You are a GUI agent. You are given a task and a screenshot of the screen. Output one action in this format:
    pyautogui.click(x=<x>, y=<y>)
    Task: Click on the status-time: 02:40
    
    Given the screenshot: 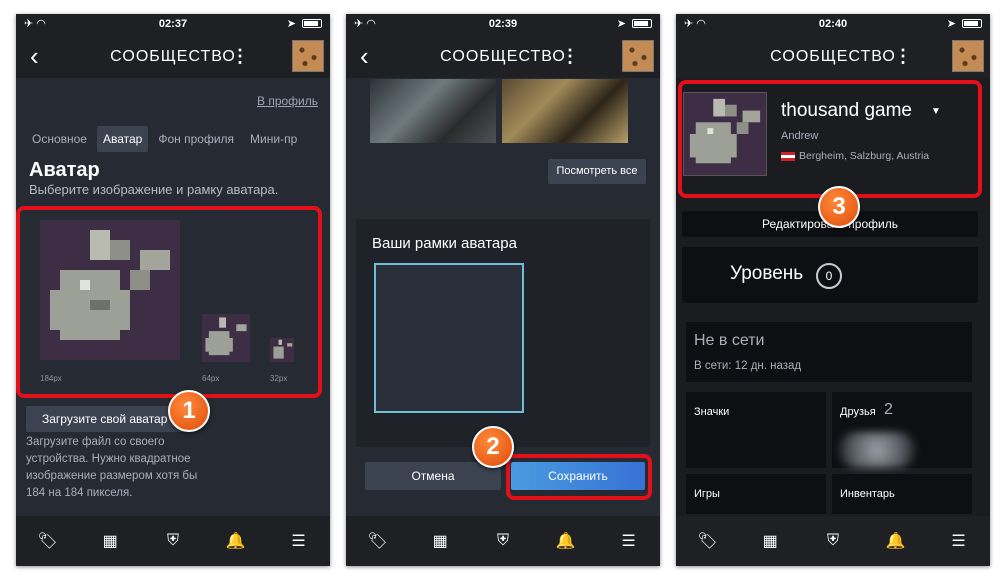 What is the action you would take?
    pyautogui.click(x=833, y=24)
    